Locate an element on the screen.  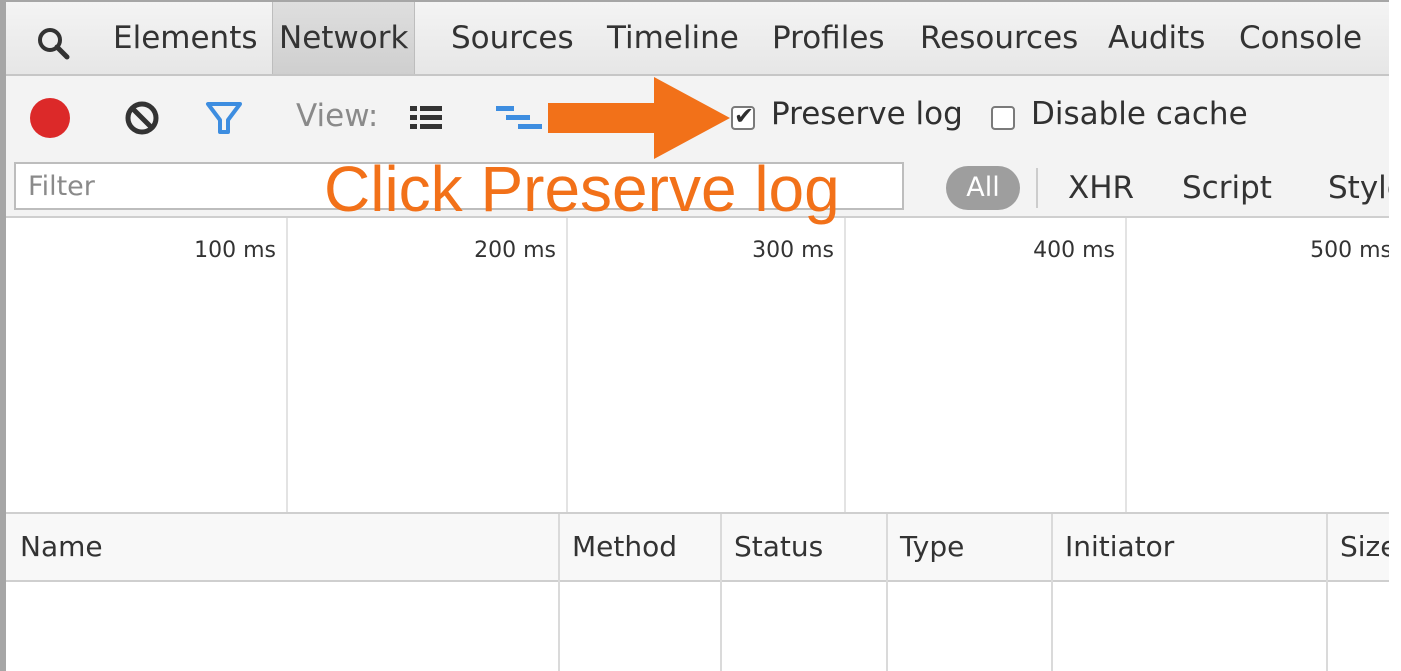
column-header-initiator: Initiator is located at coordinates (1112, 547).